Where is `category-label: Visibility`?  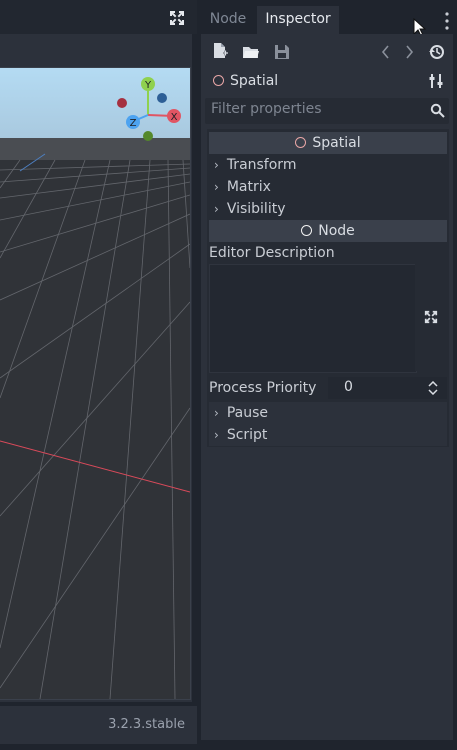
category-label: Visibility is located at coordinates (256, 209).